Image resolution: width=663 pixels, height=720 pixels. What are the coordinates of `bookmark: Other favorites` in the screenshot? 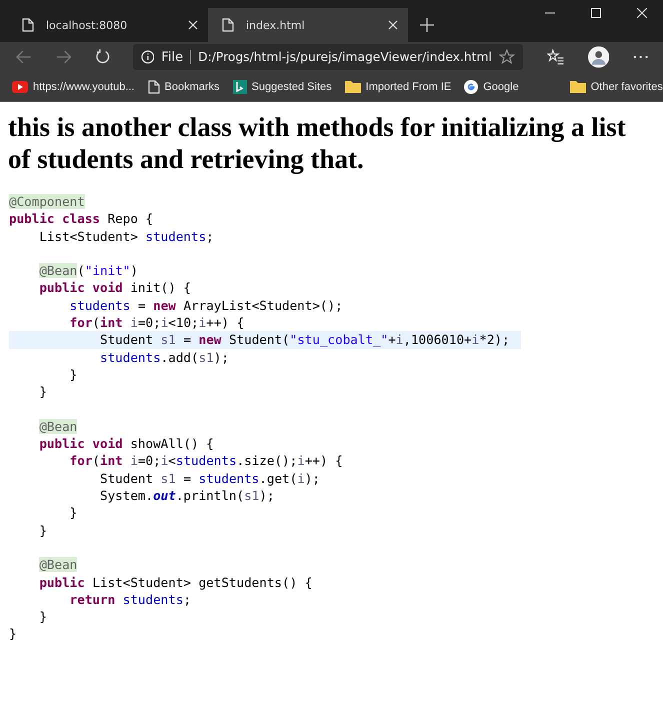 It's located at (616, 86).